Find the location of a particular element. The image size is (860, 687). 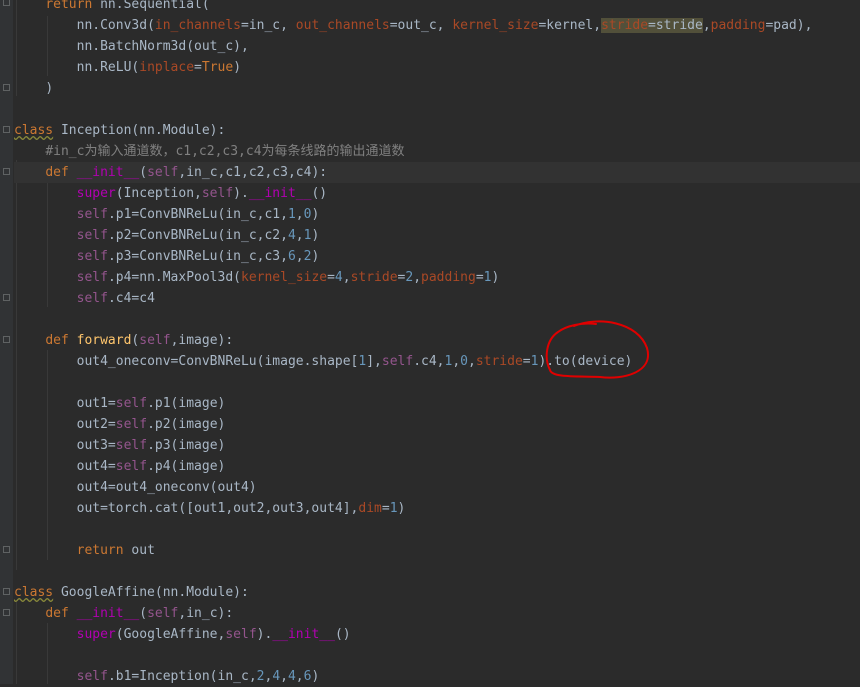

code-line: out4=out4_oneconv(out4) is located at coordinates (437, 487).